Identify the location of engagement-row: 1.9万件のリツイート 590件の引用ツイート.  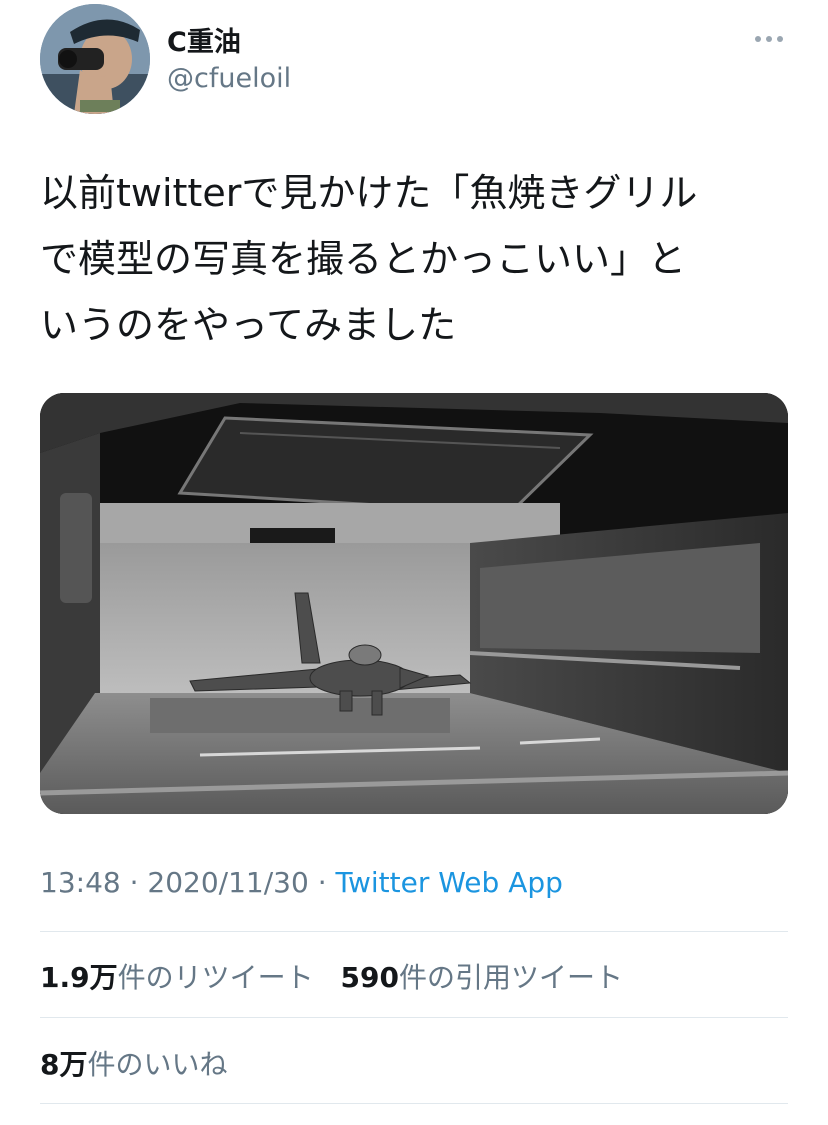
(340, 976).